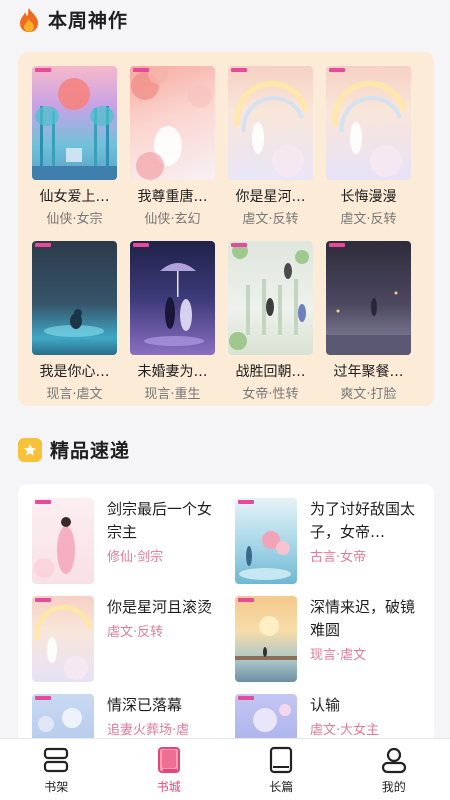 The width and height of the screenshot is (450, 800). What do you see at coordinates (160, 520) in the screenshot?
I see `book-title: 剑宗最后一个女宗主` at bounding box center [160, 520].